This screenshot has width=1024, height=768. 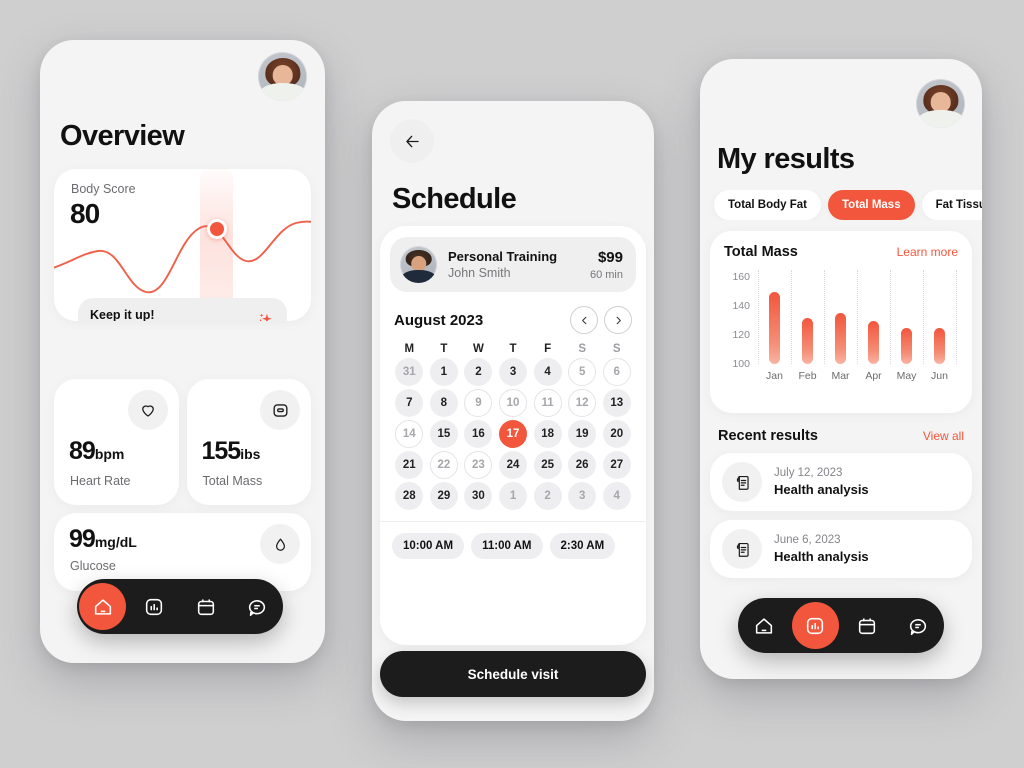 What do you see at coordinates (616, 372) in the screenshot?
I see `calendar-day: 6` at bounding box center [616, 372].